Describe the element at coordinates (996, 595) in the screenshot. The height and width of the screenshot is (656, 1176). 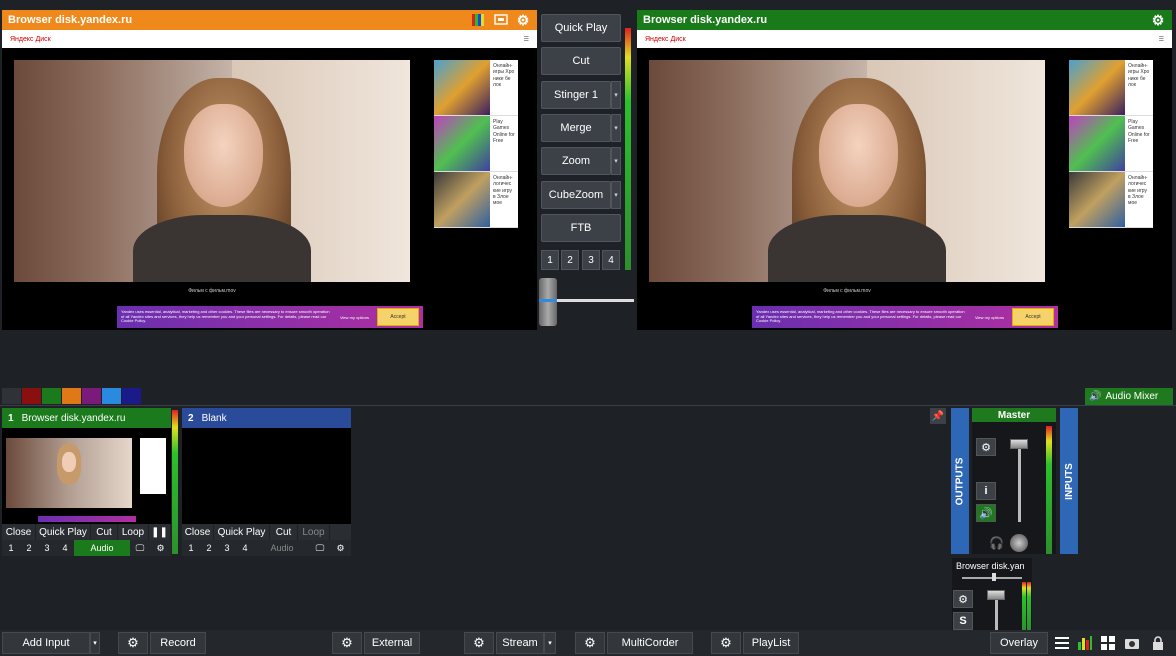
I see `channel-fader-knob` at that location.